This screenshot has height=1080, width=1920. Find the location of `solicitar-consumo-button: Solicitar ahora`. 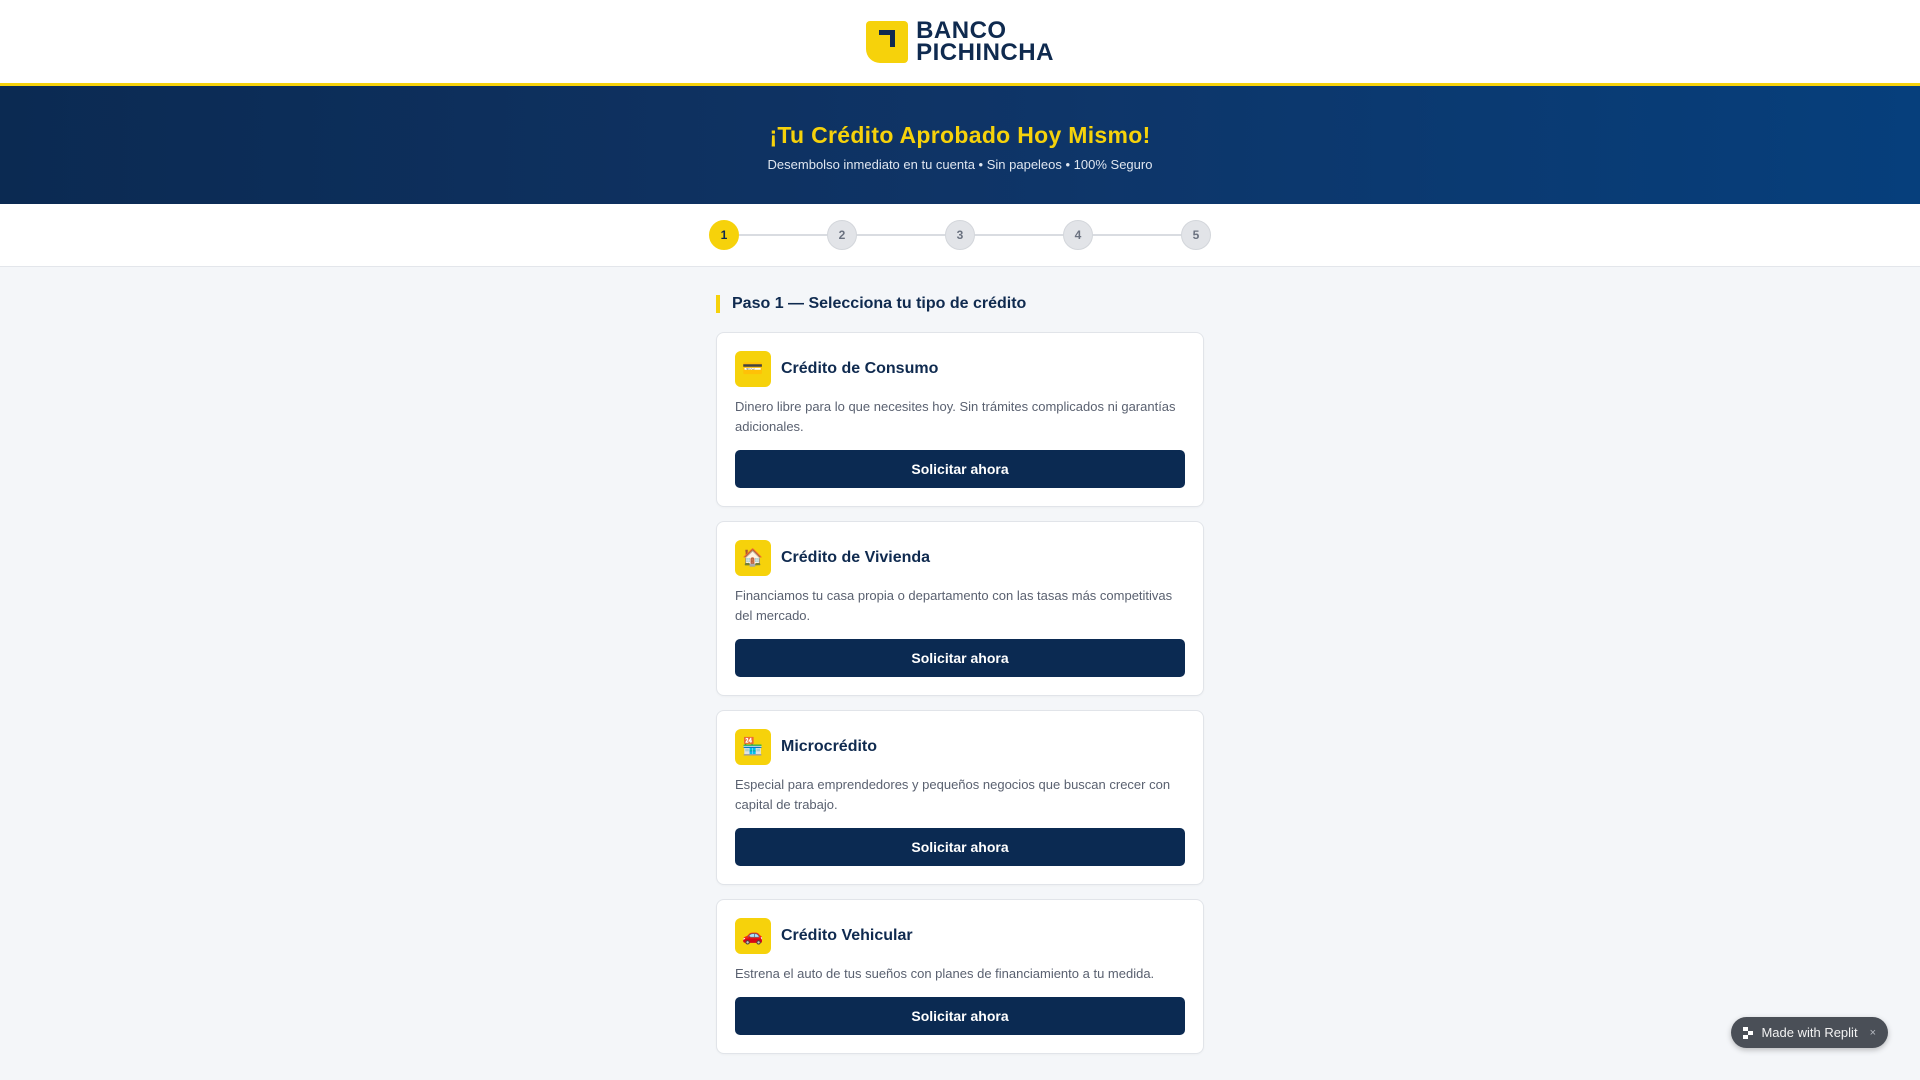

solicitar-consumo-button: Solicitar ahora is located at coordinates (960, 469).